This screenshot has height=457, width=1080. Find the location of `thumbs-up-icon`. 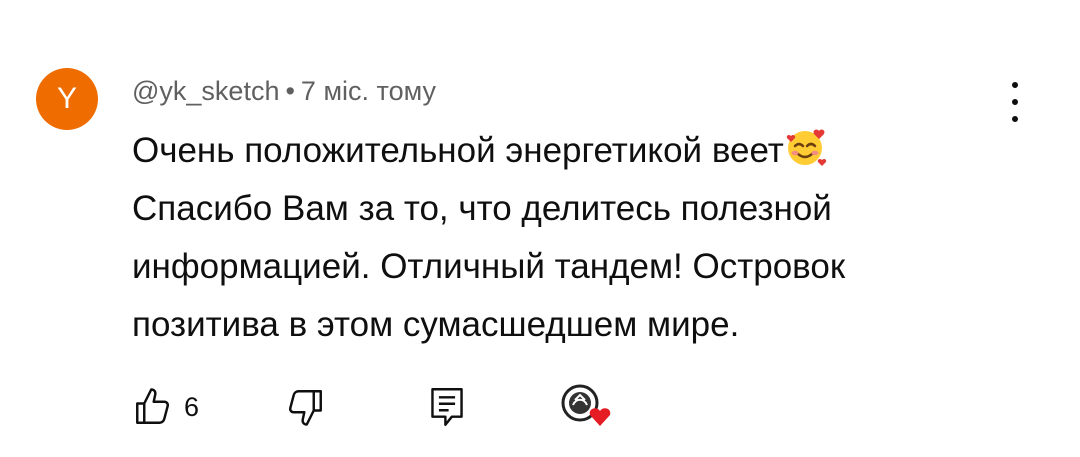

thumbs-up-icon is located at coordinates (153, 406).